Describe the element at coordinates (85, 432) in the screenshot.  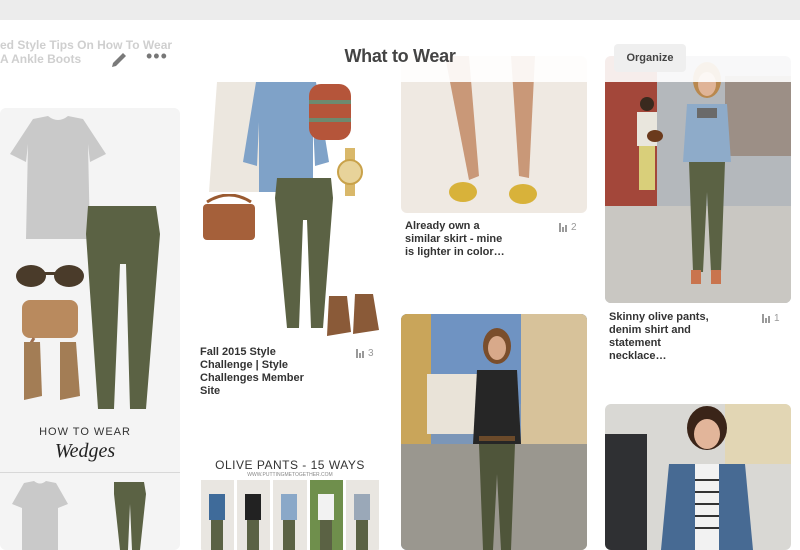
I see `wedges-banner-small: HOW TO WEAR` at that location.